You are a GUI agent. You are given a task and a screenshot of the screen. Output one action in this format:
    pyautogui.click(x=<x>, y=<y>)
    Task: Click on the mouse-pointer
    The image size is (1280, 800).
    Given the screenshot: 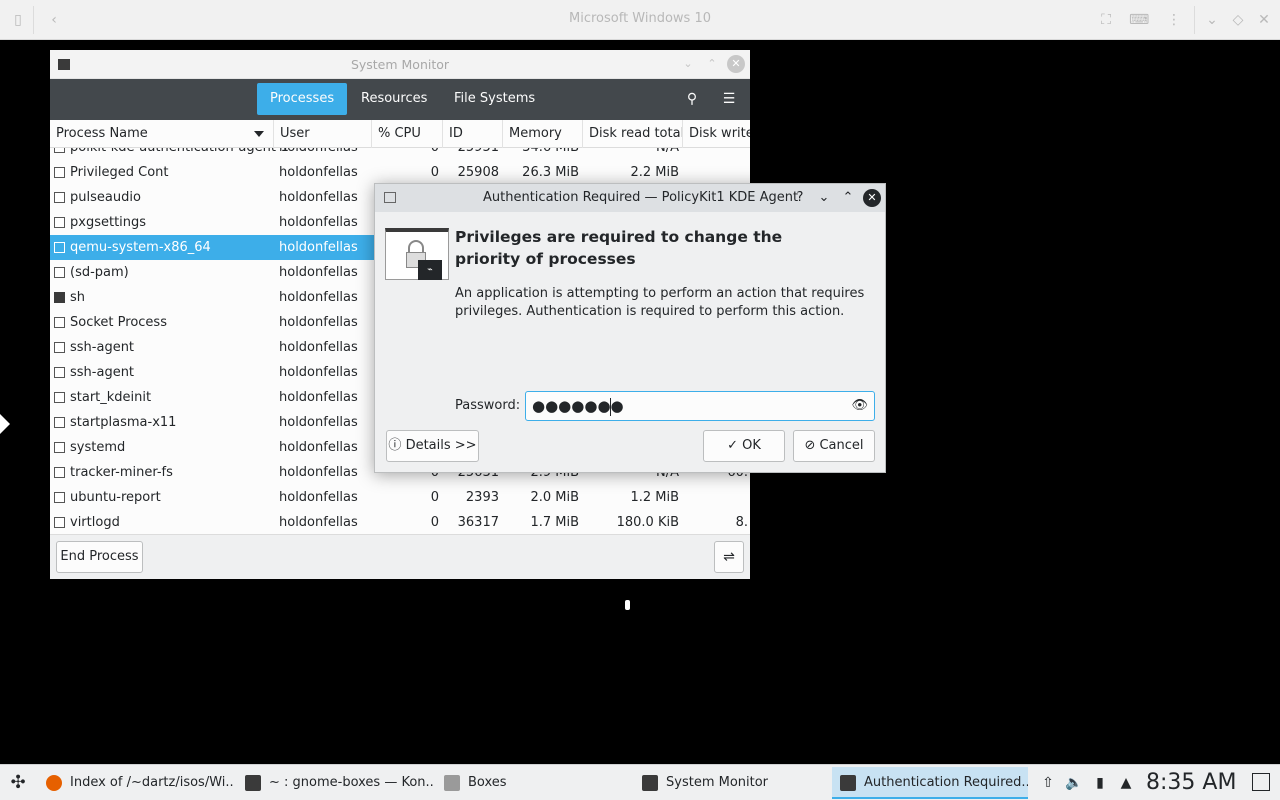 What is the action you would take?
    pyautogui.click(x=5, y=424)
    